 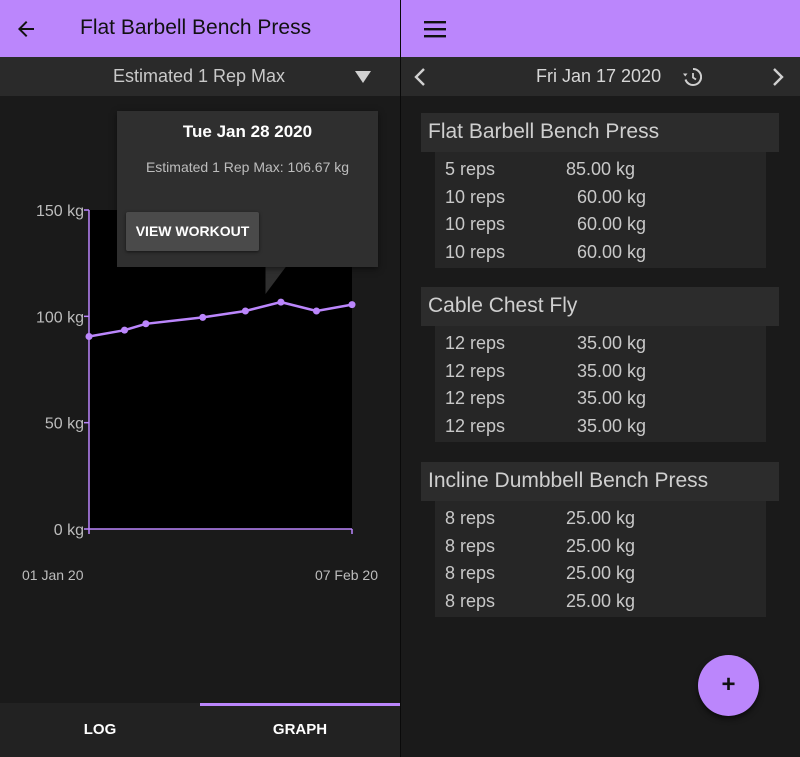 I want to click on set-weight: 85.00 kg, so click(x=601, y=169).